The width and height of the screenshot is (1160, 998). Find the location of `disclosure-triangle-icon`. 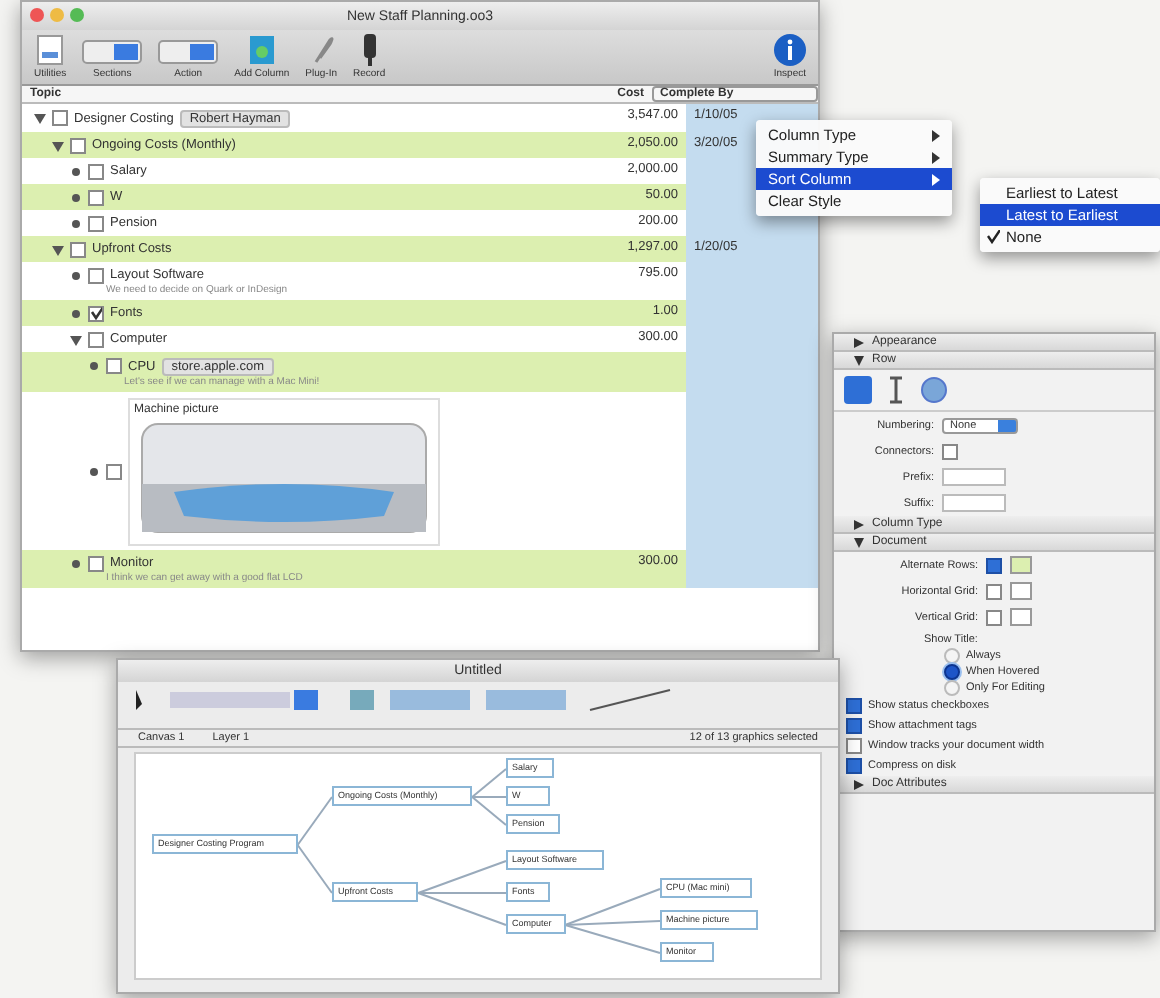

disclosure-triangle-icon is located at coordinates (859, 784).